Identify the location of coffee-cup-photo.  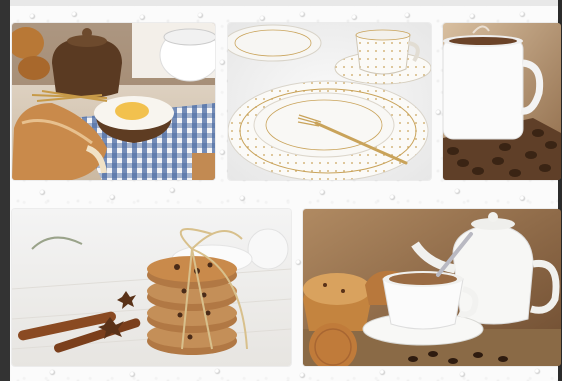
(502, 101).